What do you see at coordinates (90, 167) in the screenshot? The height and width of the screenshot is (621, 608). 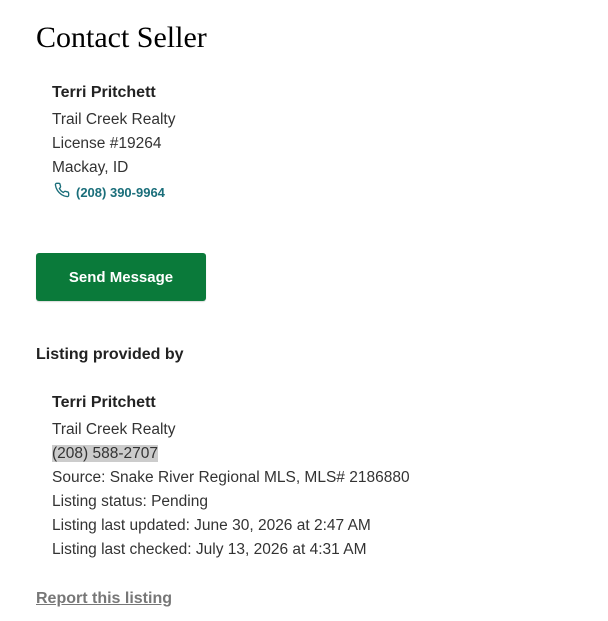 I see `seller-location: Mackay, ID` at bounding box center [90, 167].